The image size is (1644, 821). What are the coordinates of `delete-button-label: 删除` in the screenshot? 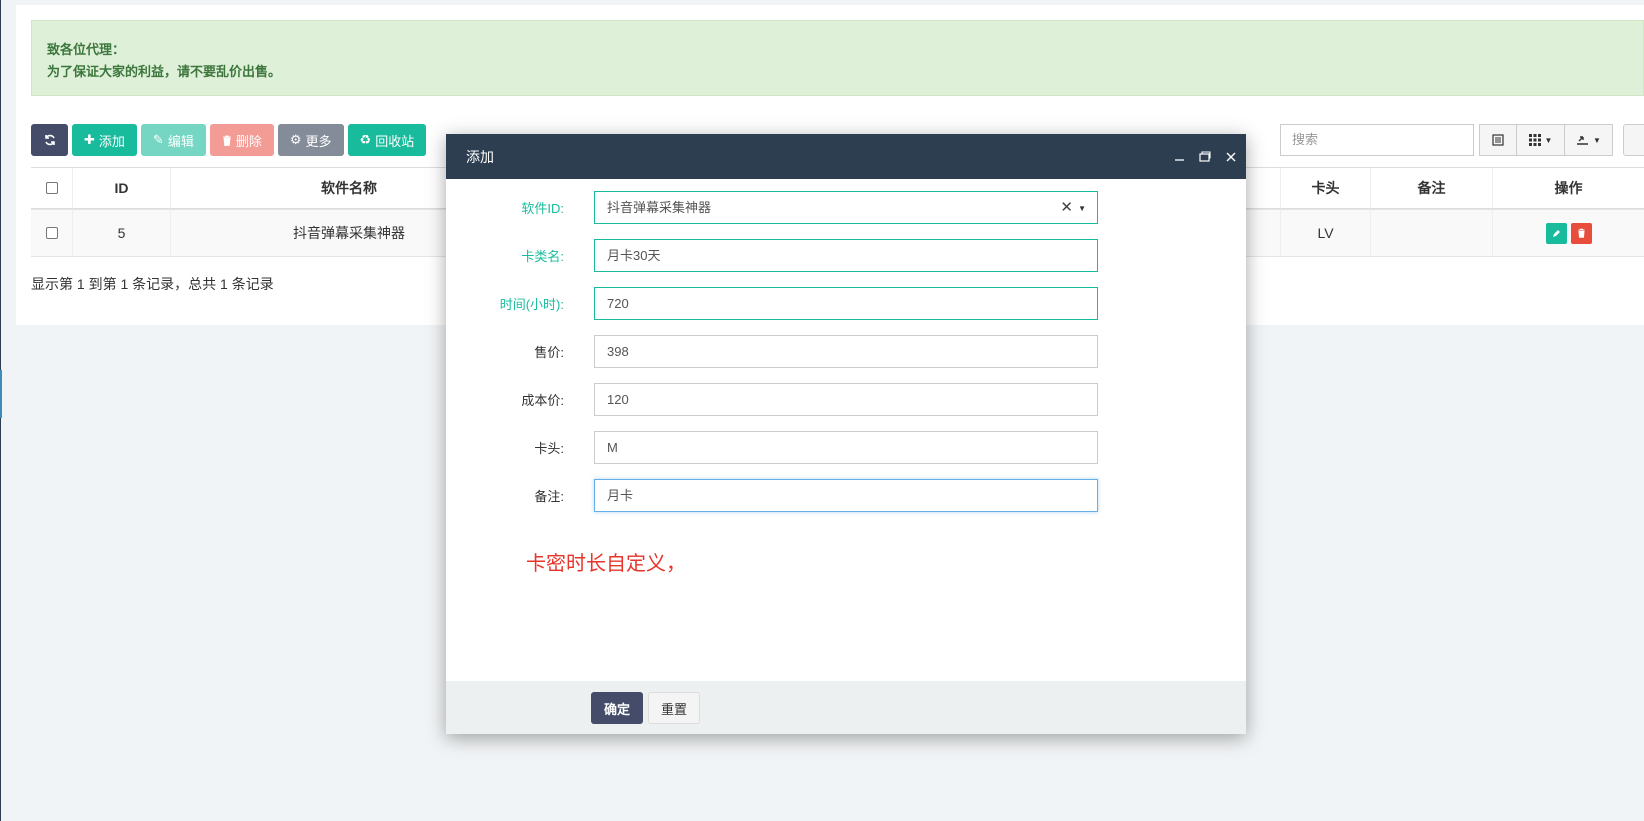 It's located at (248, 141).